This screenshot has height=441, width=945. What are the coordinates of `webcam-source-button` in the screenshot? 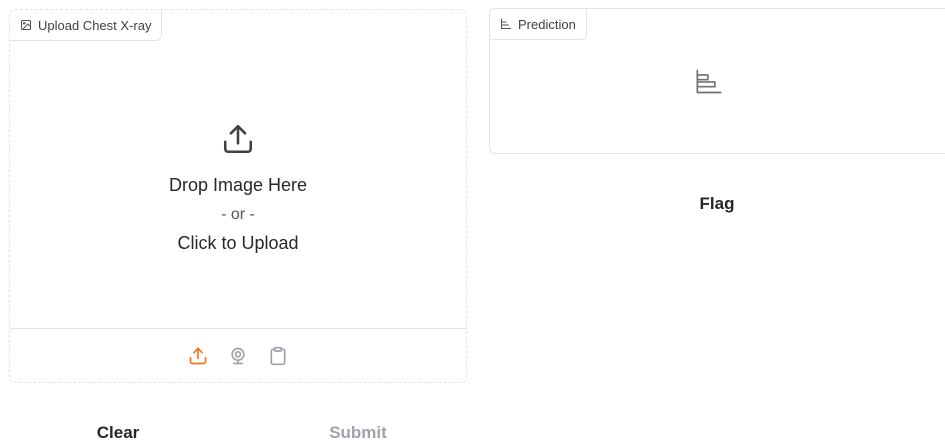 It's located at (238, 356).